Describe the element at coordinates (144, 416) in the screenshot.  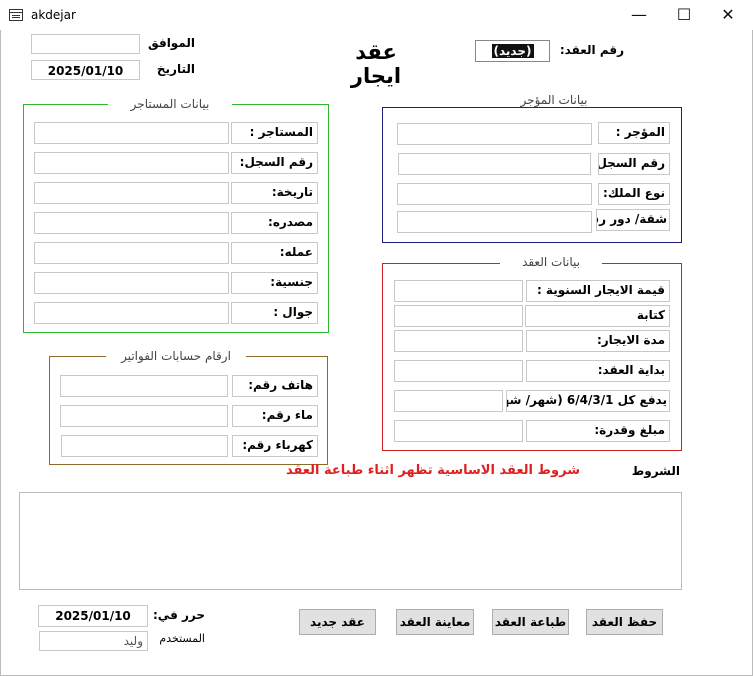
I see `water-number-input` at that location.